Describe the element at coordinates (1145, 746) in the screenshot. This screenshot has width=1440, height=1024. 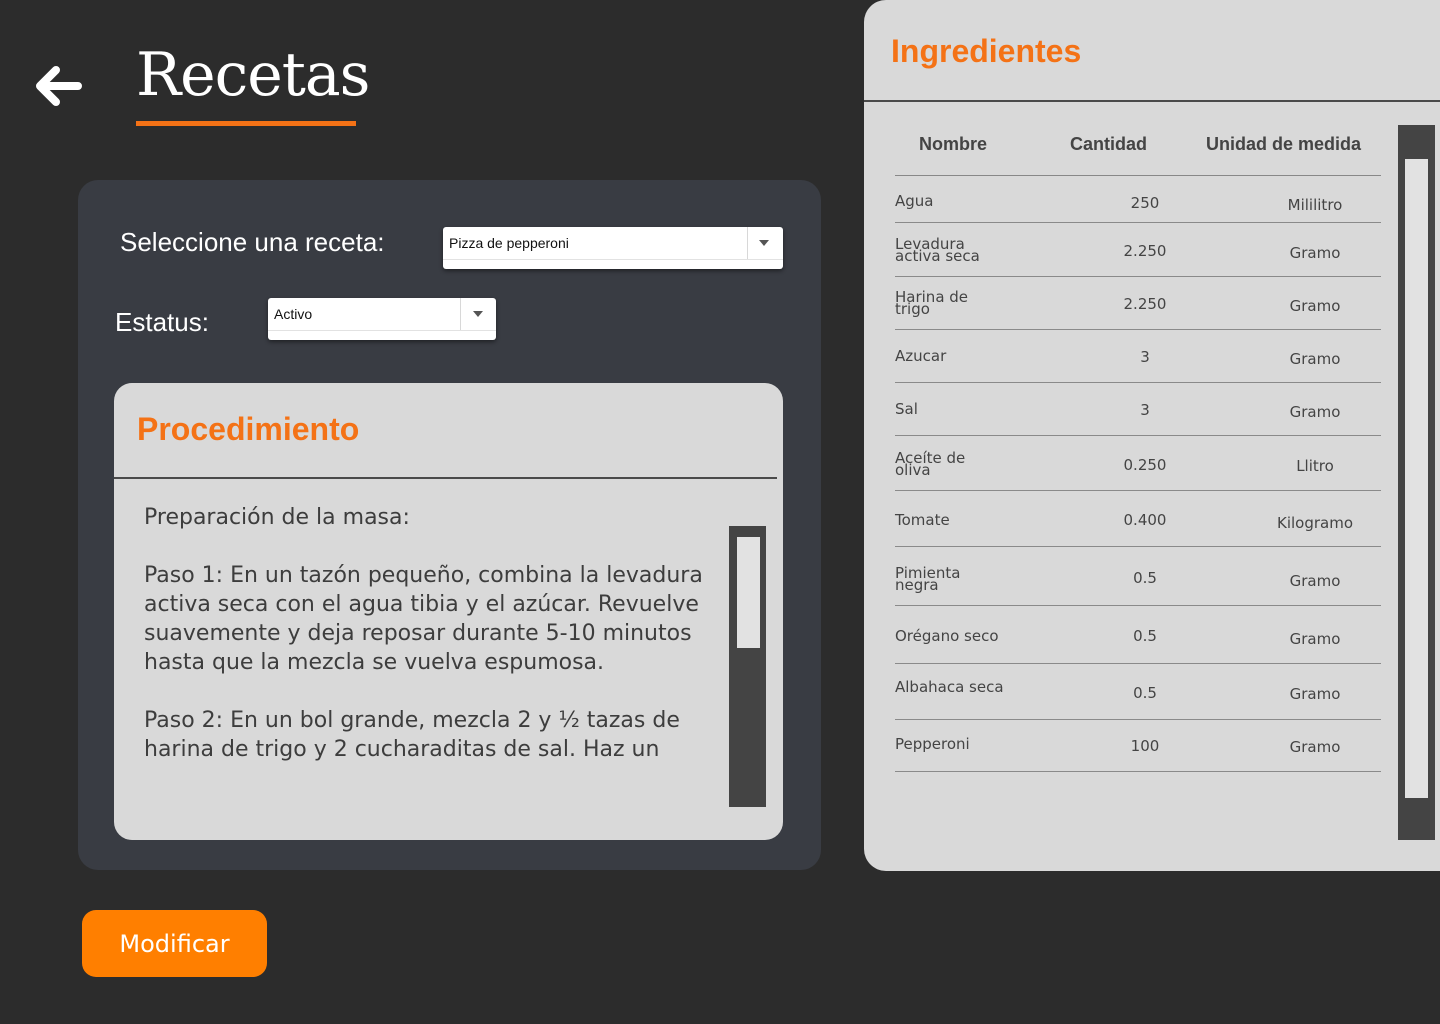
I see `ingredient-quantity: 100` at that location.